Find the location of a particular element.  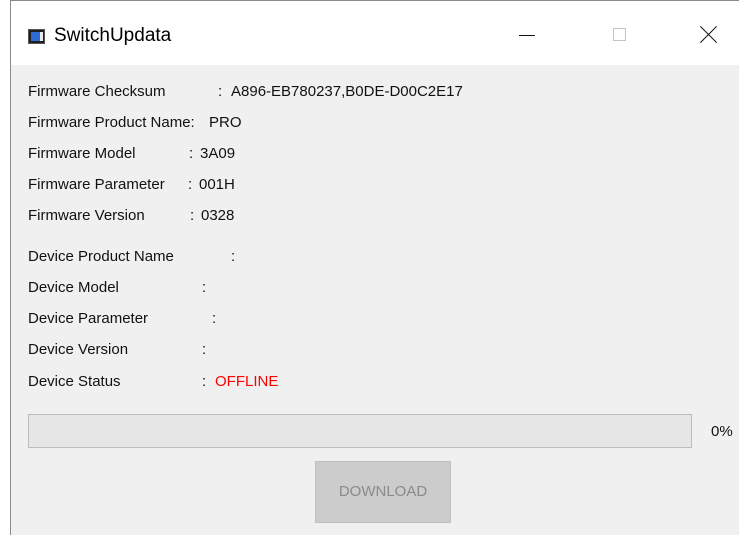

title-bar: SwitchUpdata is located at coordinates (375, 33).